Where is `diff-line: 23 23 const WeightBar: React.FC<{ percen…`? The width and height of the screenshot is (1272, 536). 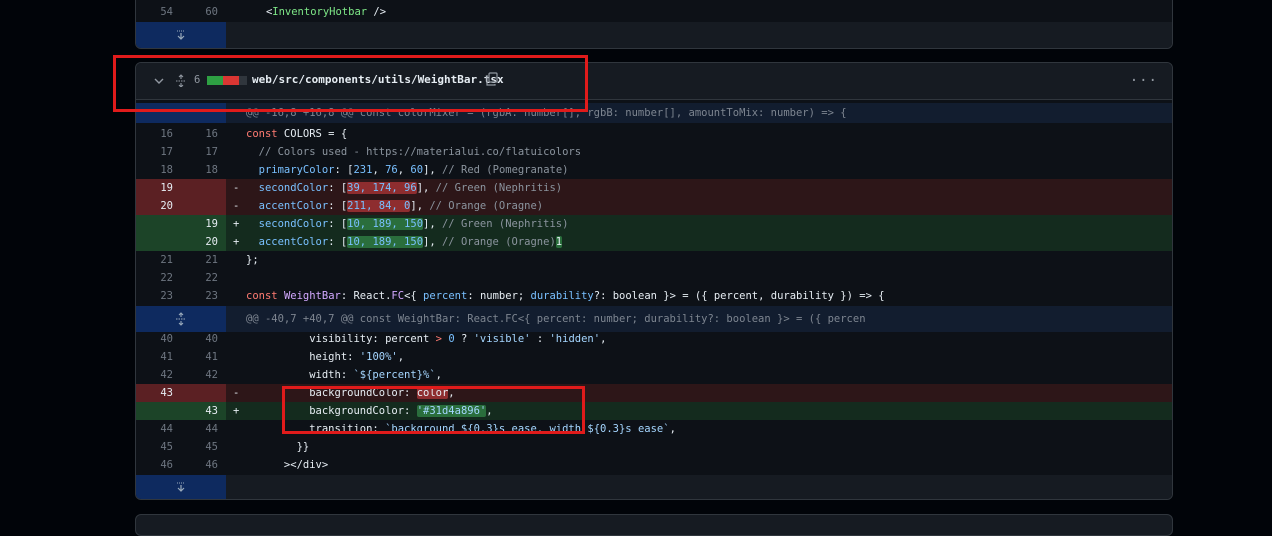
diff-line: 23 23 const WeightBar: React.FC<{ percen… is located at coordinates (654, 296).